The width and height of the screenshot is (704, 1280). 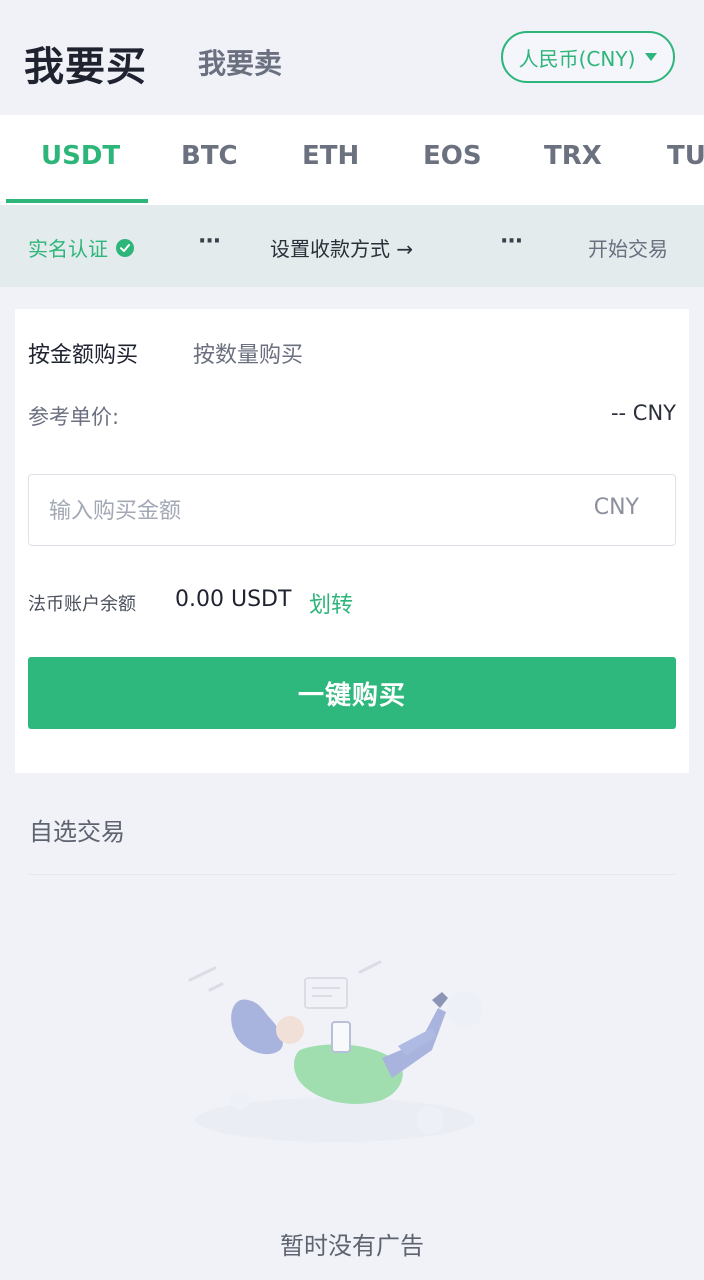 I want to click on coin-tabs: USDT BTC ETH EOS TRX TU, so click(x=352, y=160).